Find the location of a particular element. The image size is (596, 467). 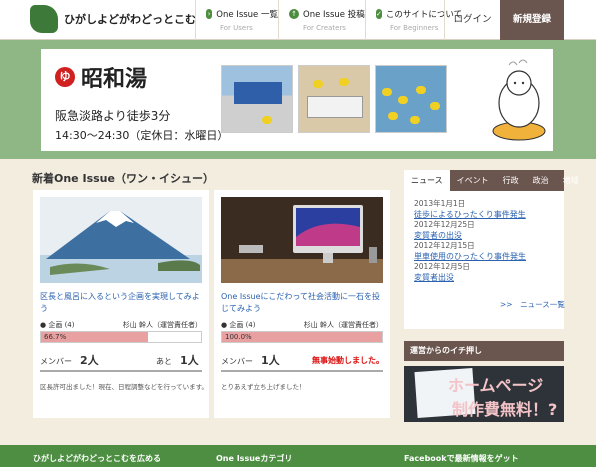

news-date: 2012年12月5日 is located at coordinates (442, 266).